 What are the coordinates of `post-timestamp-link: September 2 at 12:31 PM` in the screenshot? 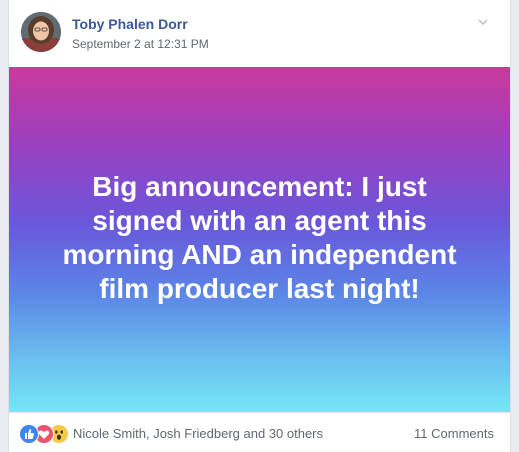 It's located at (140, 44).